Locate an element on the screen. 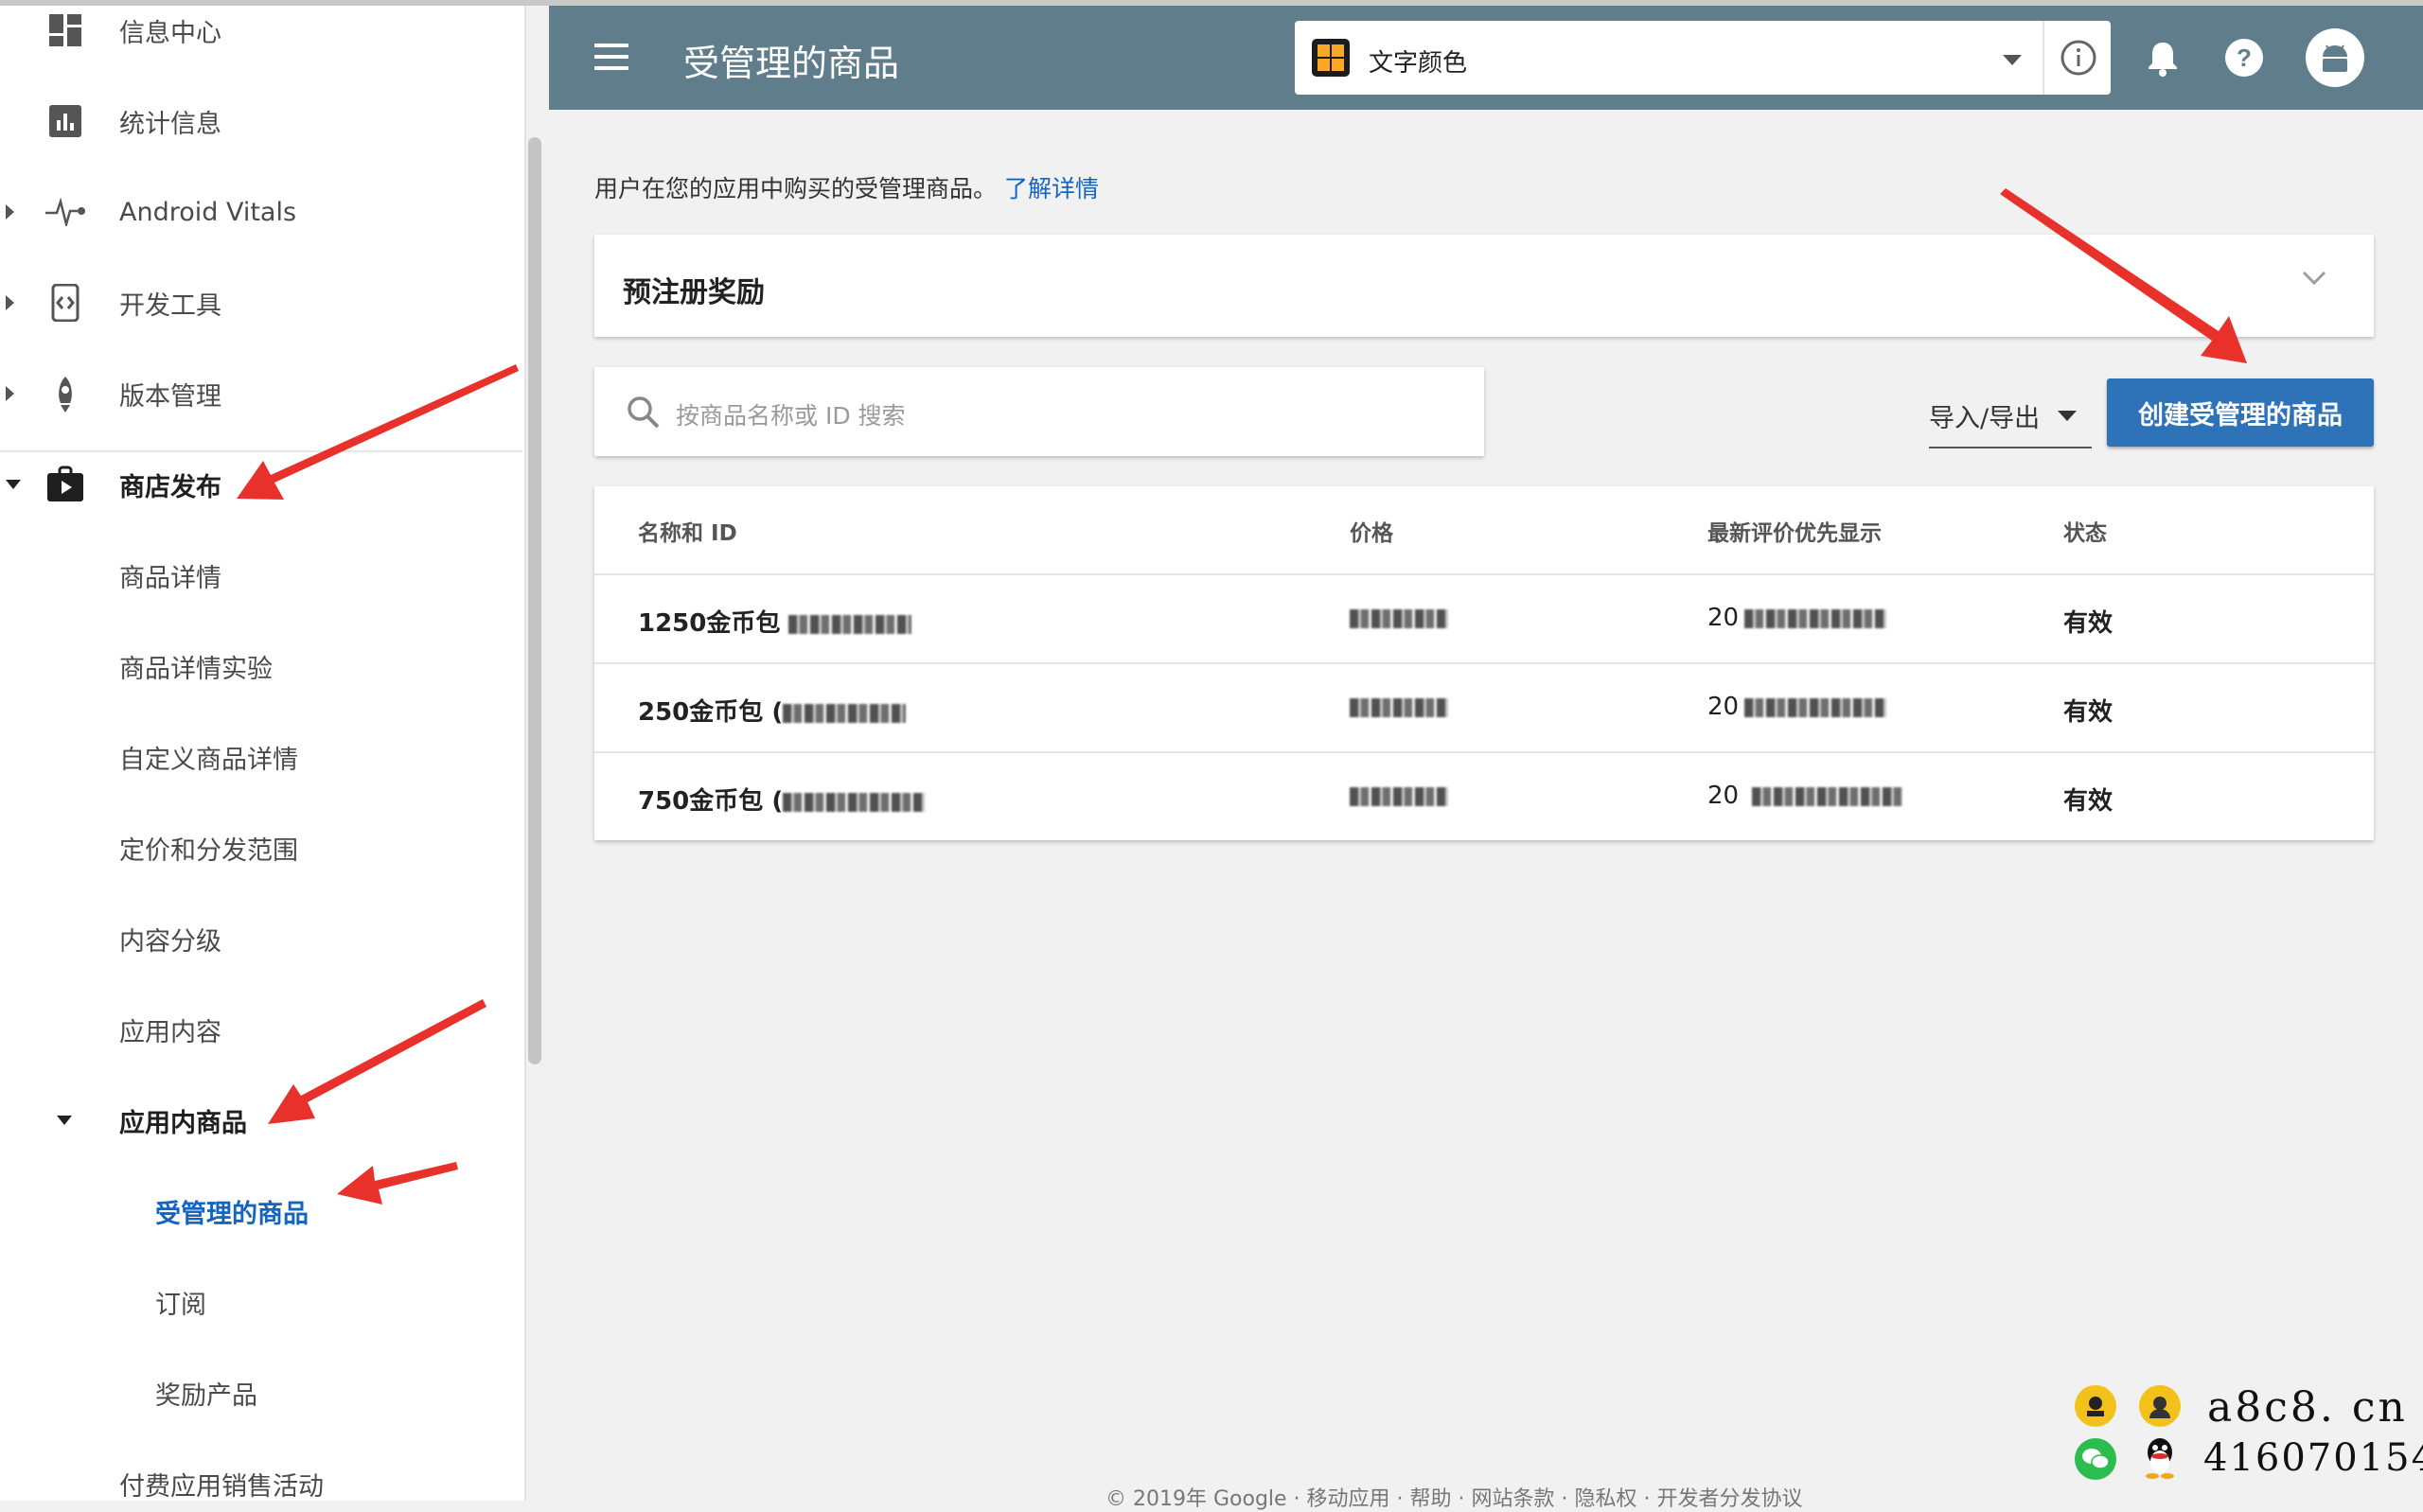  sidebar-item-label: 内容分级 is located at coordinates (170, 941).